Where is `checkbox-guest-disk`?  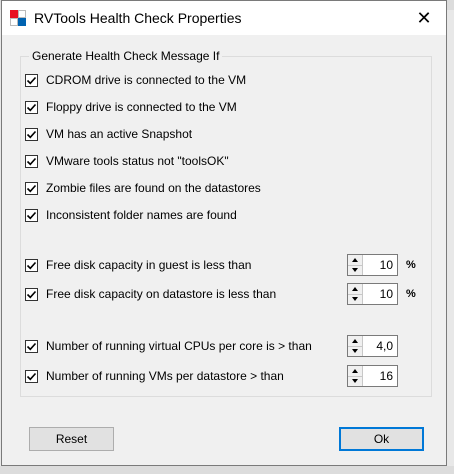 checkbox-guest-disk is located at coordinates (31, 265).